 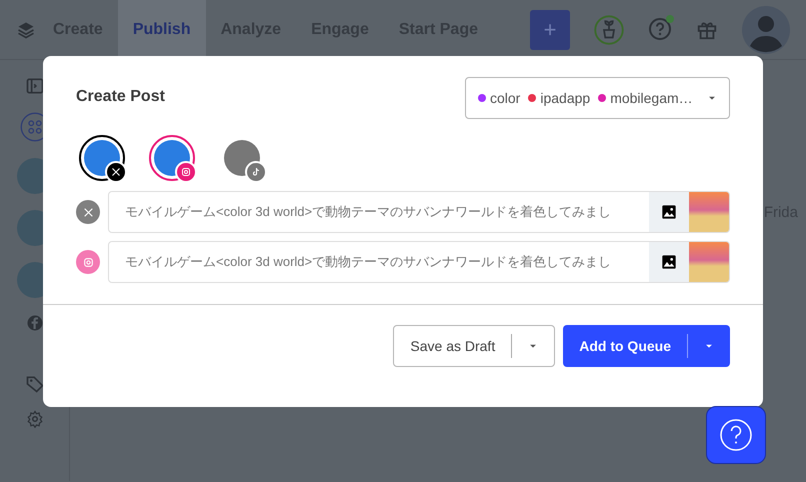 I want to click on save-draft-button: Save as Draft, so click(x=474, y=346).